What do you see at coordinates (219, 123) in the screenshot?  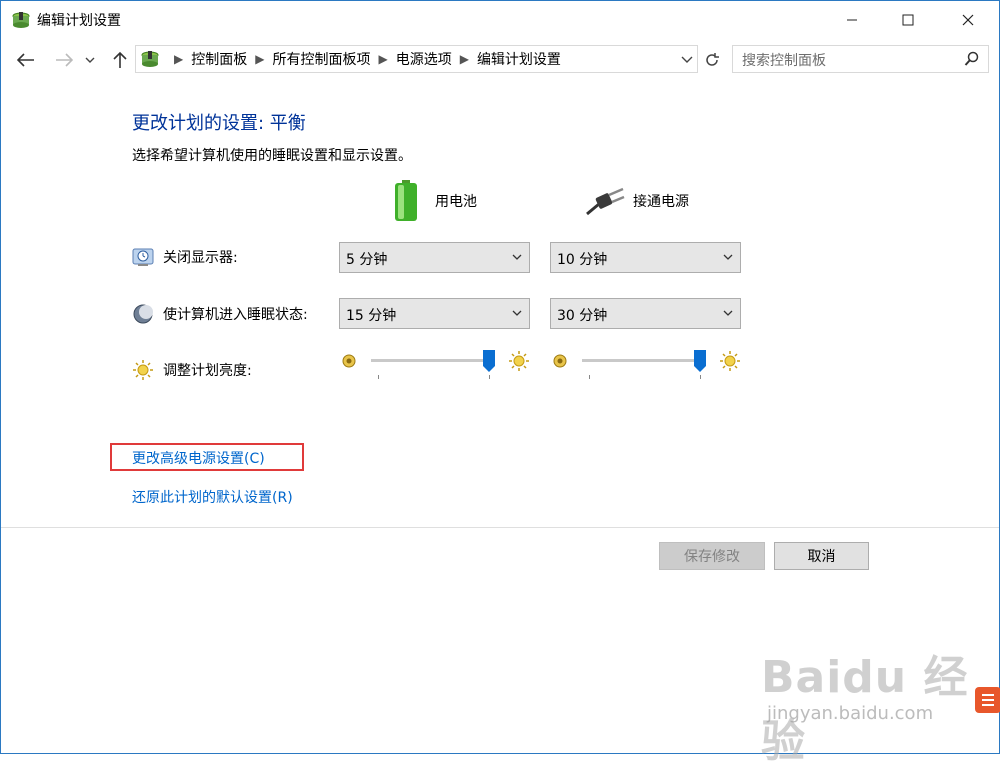 I see `page-title: 更改计划的设置: 平衡` at bounding box center [219, 123].